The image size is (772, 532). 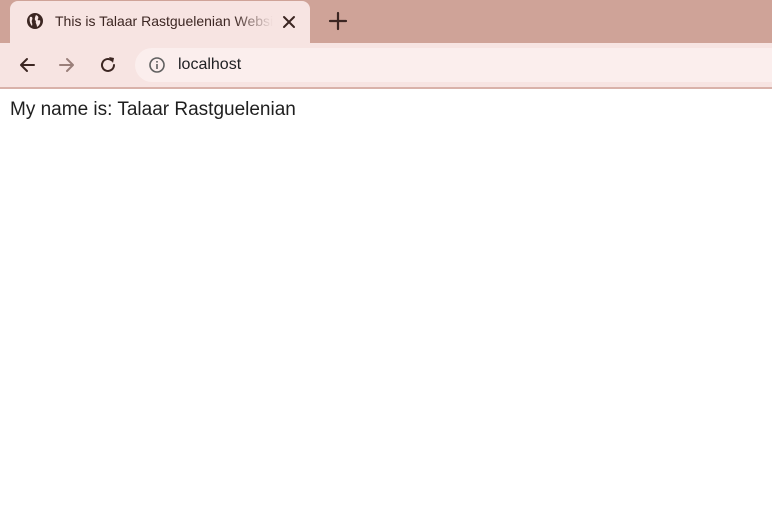 I want to click on tab-title: This is Talaar Rastguelenian Website, so click(x=164, y=21).